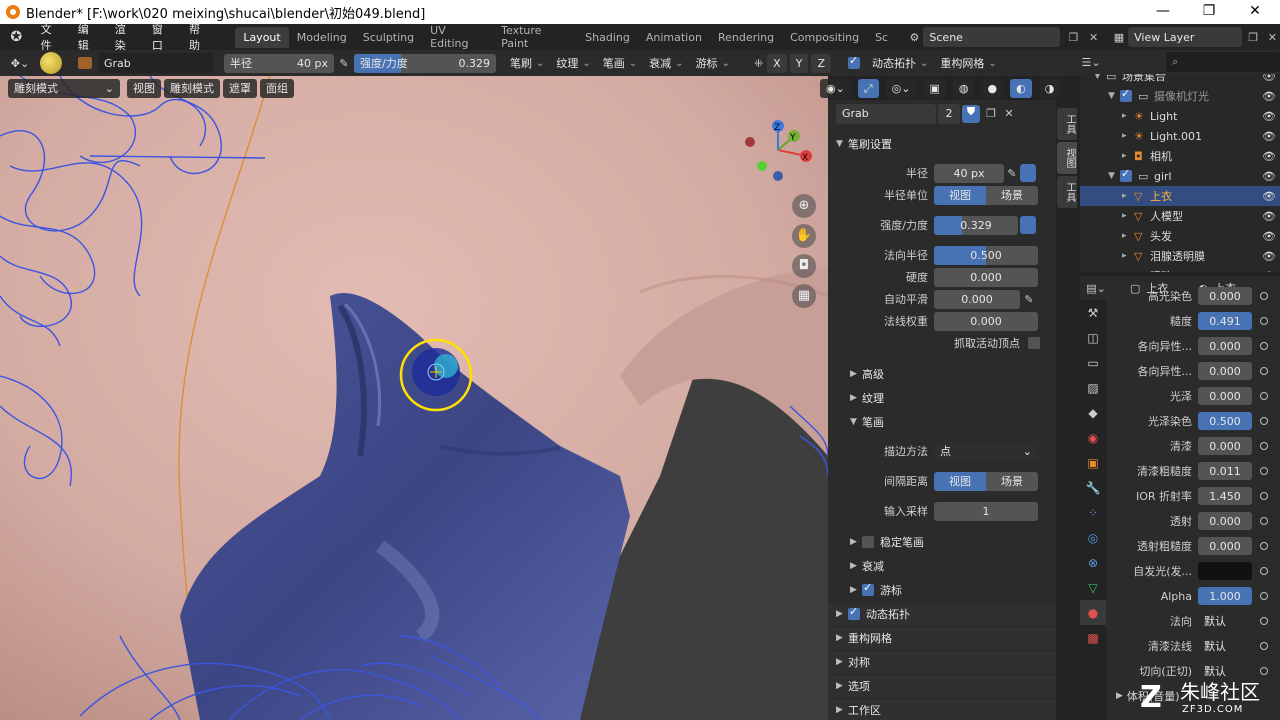 The height and width of the screenshot is (720, 1280). I want to click on axis-y-toggle: Y, so click(799, 63).